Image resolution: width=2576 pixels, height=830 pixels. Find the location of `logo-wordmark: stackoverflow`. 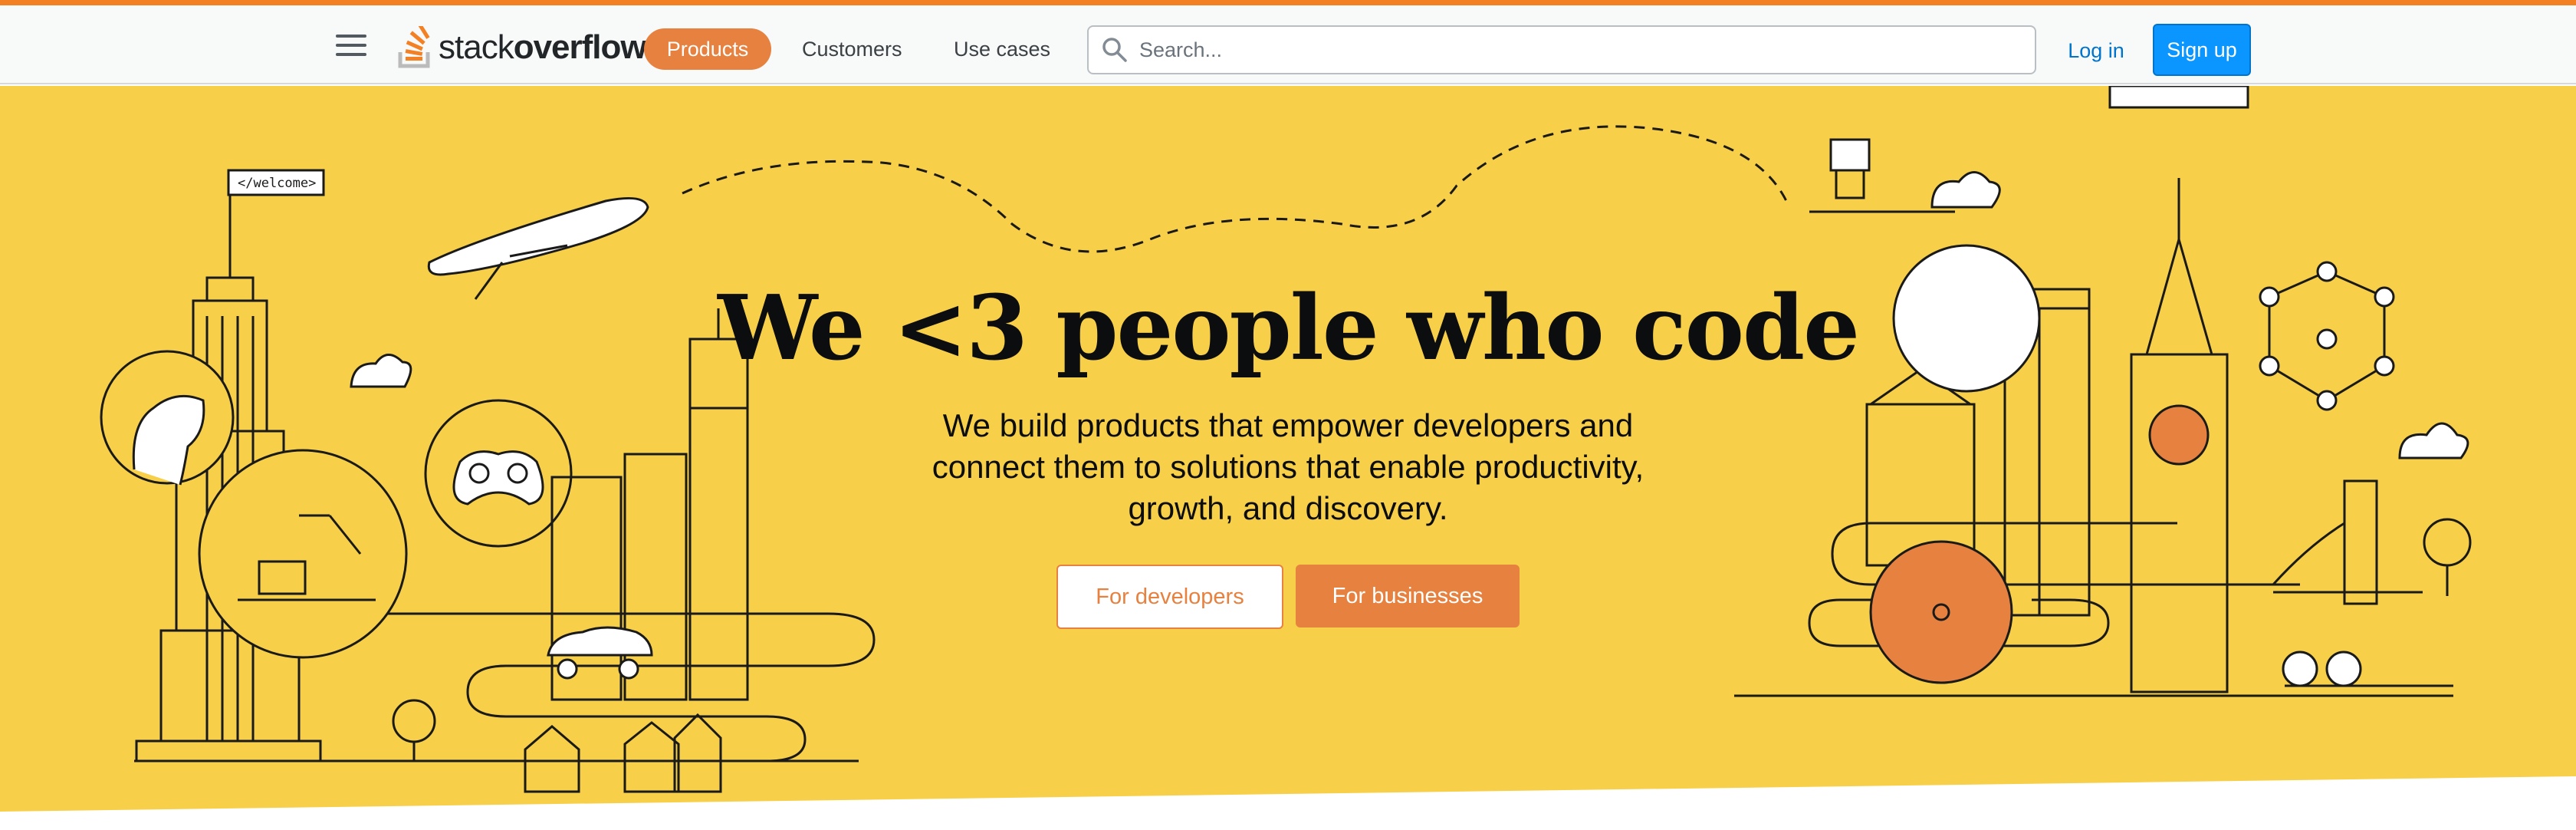

logo-wordmark: stackoverflow is located at coordinates (543, 47).